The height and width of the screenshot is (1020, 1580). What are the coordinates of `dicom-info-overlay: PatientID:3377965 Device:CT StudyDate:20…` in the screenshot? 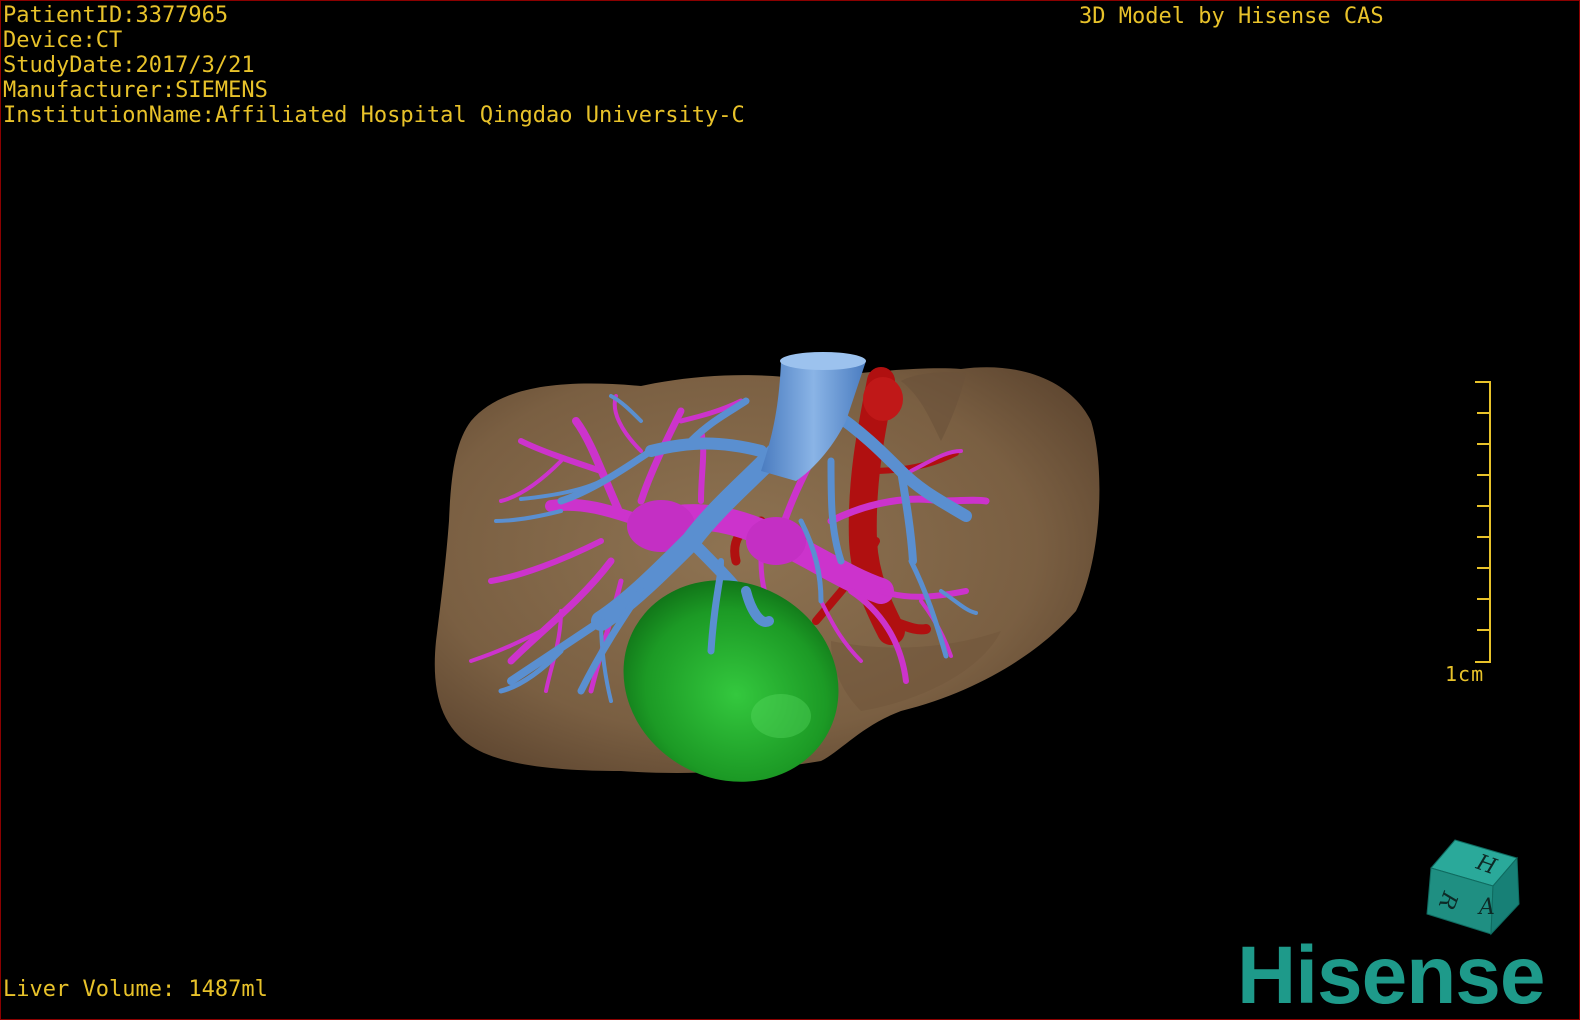 It's located at (374, 65).